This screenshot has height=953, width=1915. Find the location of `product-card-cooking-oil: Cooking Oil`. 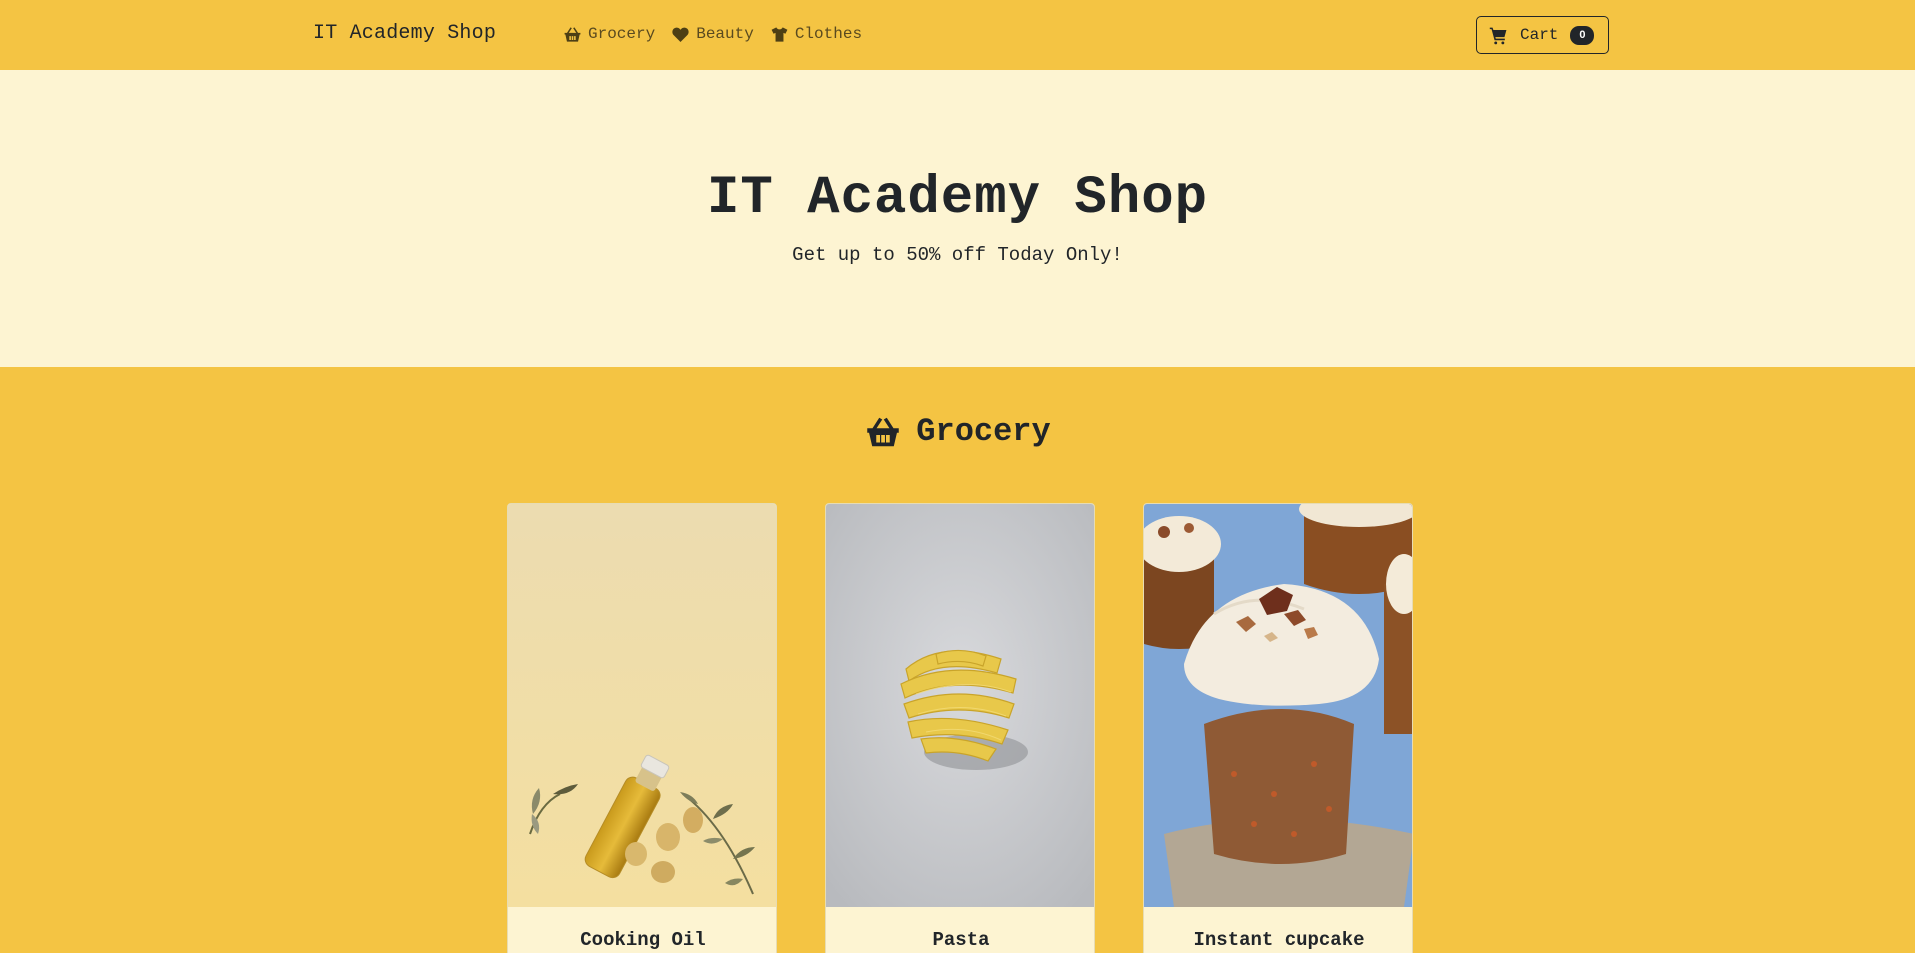

product-card-cooking-oil: Cooking Oil is located at coordinates (642, 728).